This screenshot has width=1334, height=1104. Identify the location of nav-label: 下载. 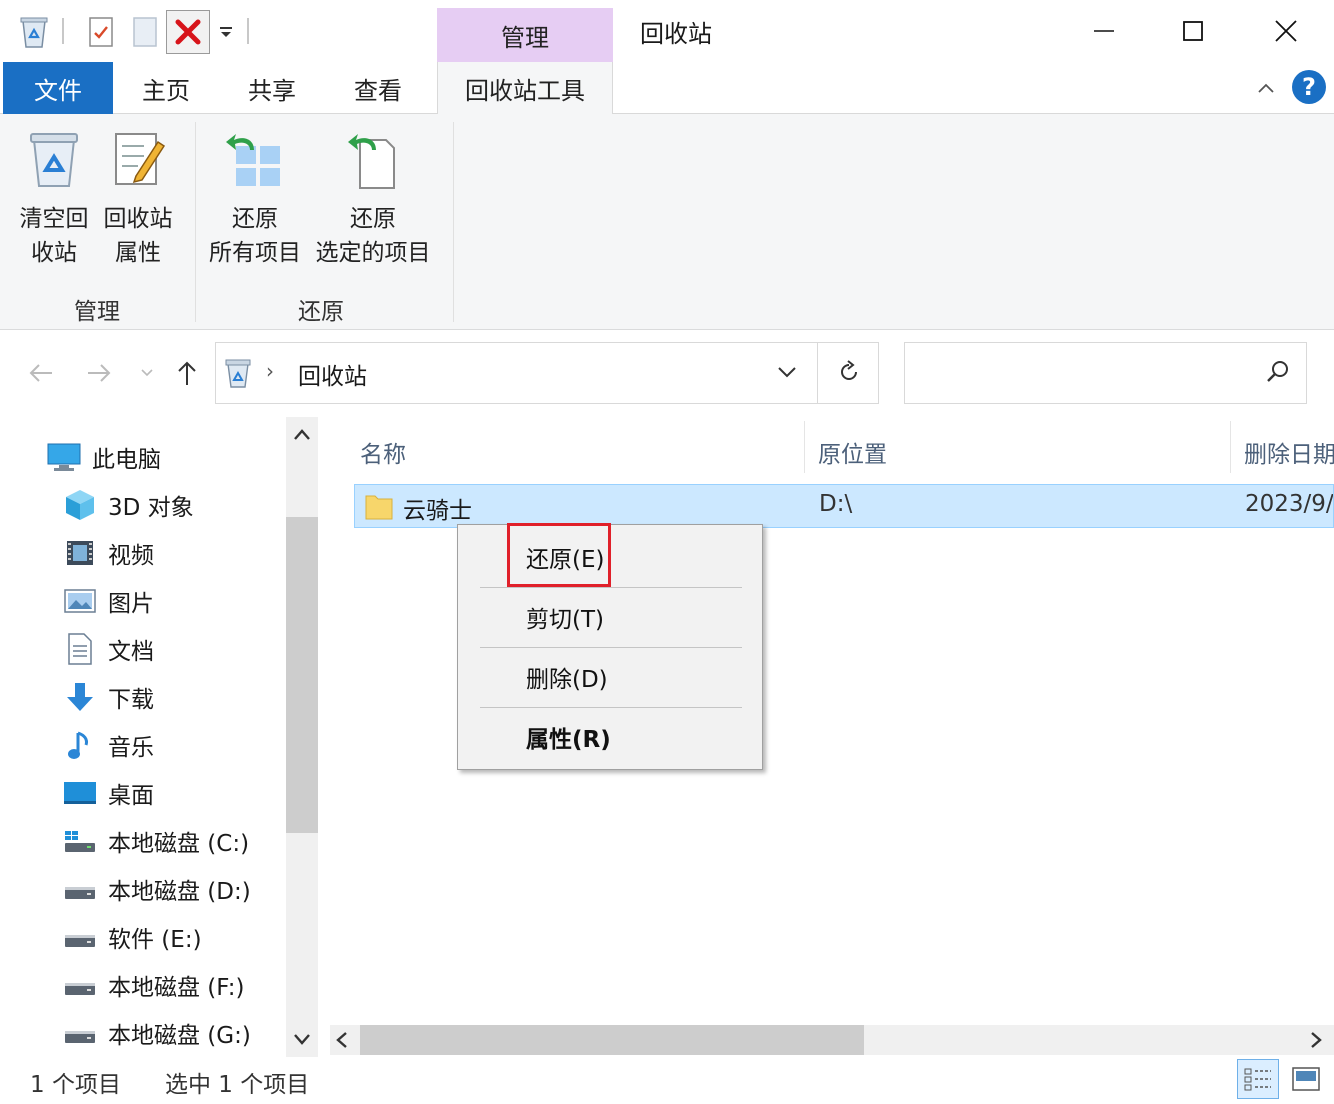
(131, 700).